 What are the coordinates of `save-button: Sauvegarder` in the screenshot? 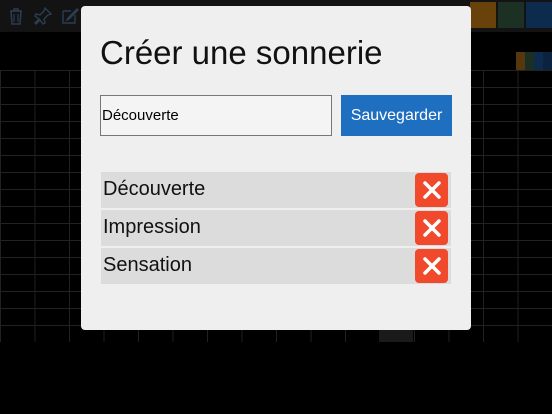 It's located at (396, 115).